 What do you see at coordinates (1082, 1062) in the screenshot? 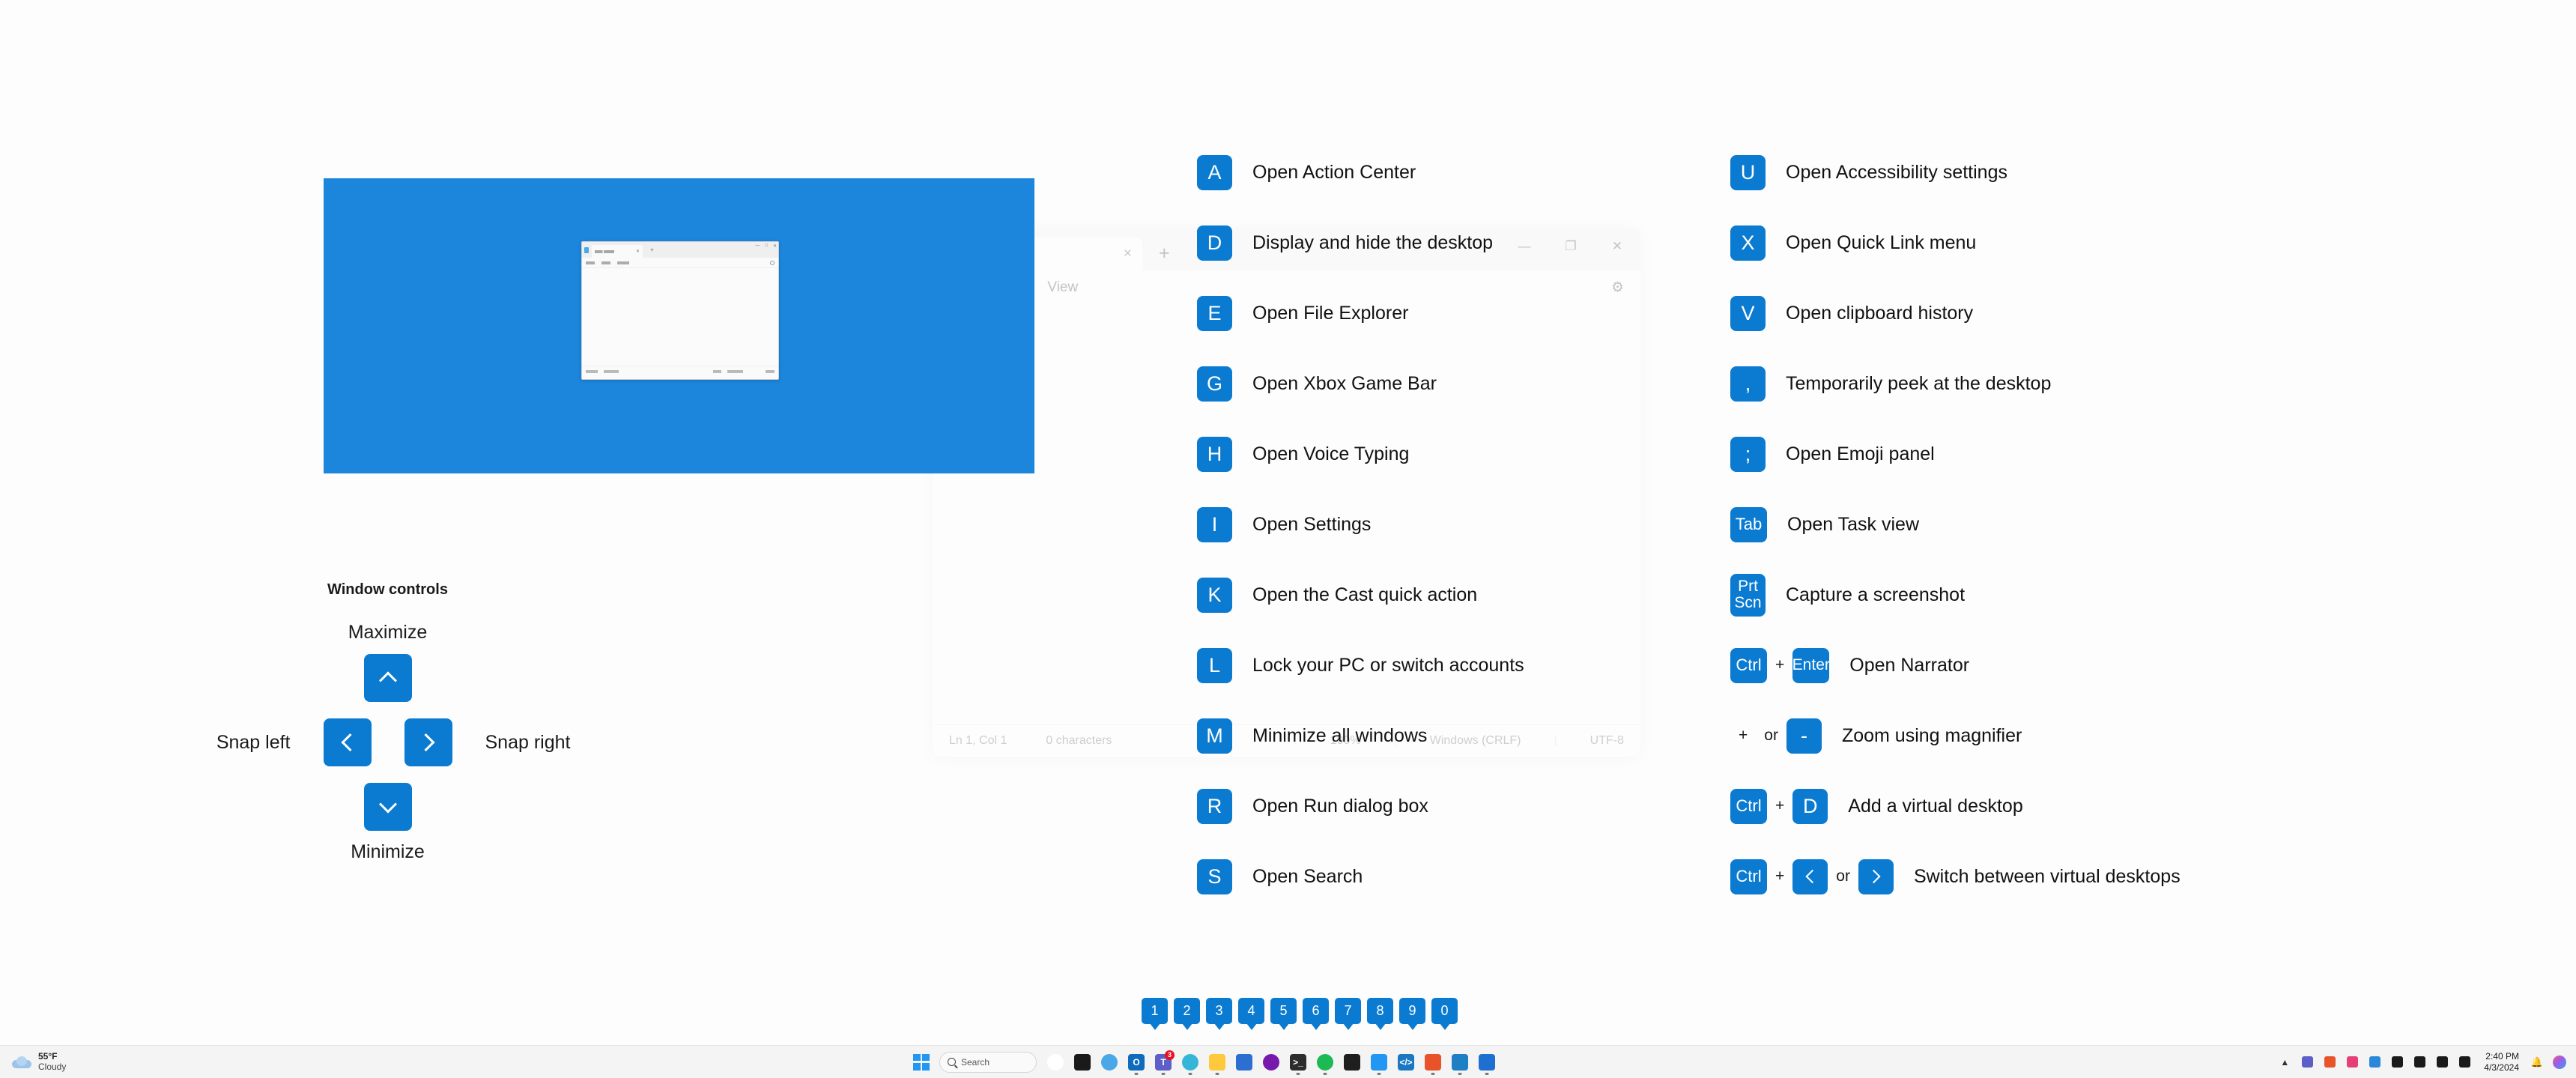
I see `taskbar-app-file-explorer-dark` at bounding box center [1082, 1062].